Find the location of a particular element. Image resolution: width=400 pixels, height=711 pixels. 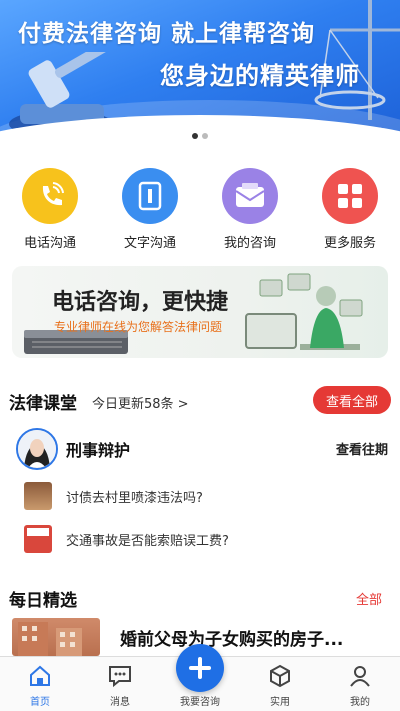

view-all-button: 查看全部 is located at coordinates (352, 400).